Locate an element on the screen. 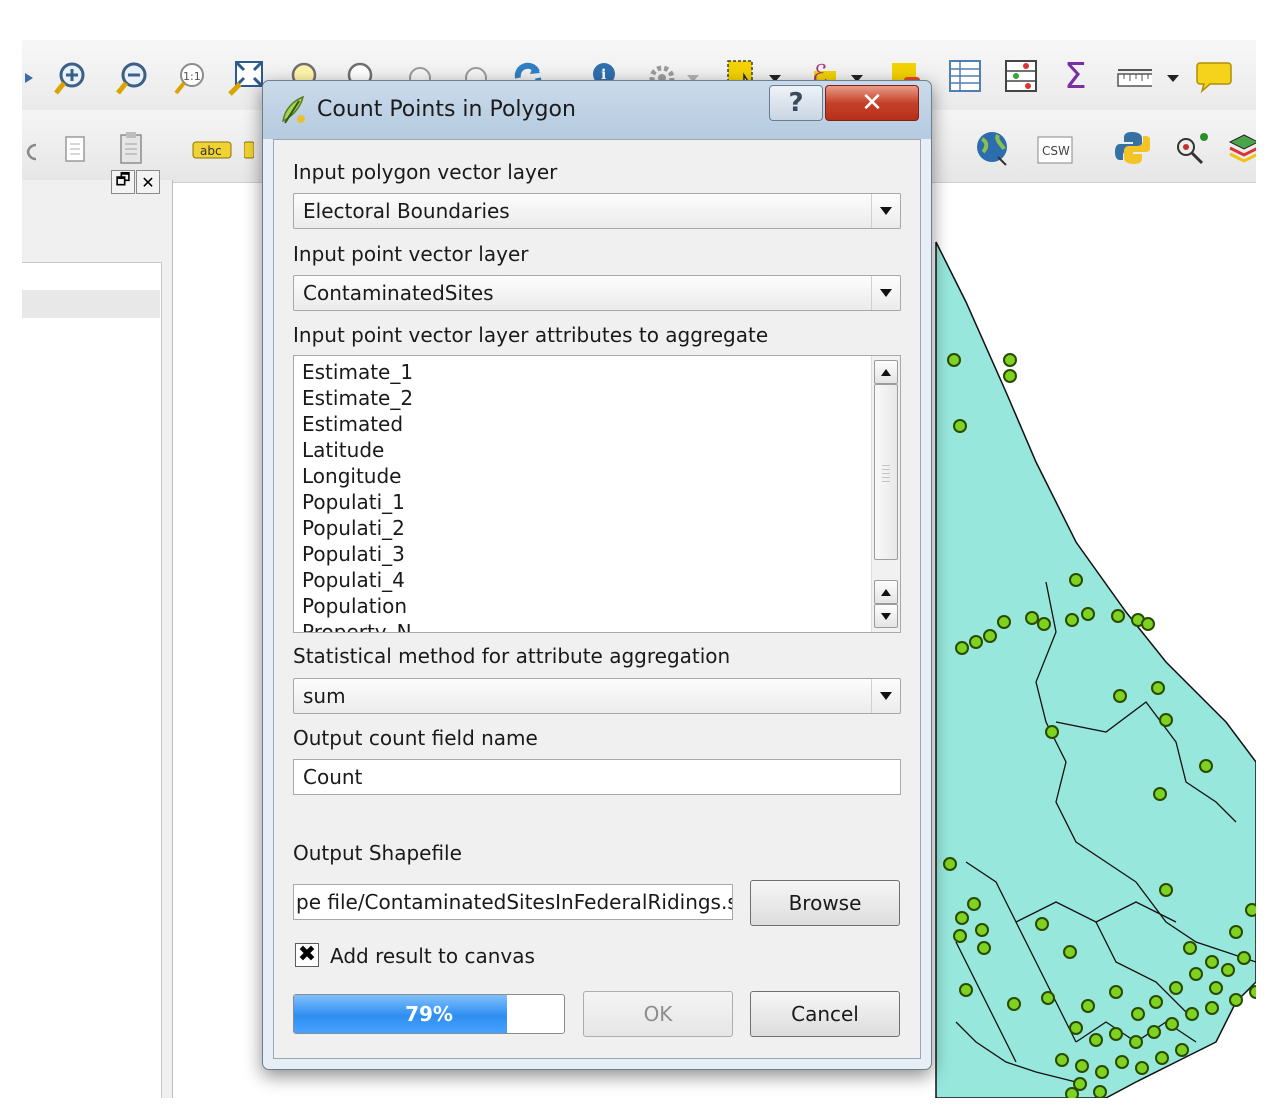 The image size is (1275, 1112). attribute-list-item: Estimated is located at coordinates (352, 424).